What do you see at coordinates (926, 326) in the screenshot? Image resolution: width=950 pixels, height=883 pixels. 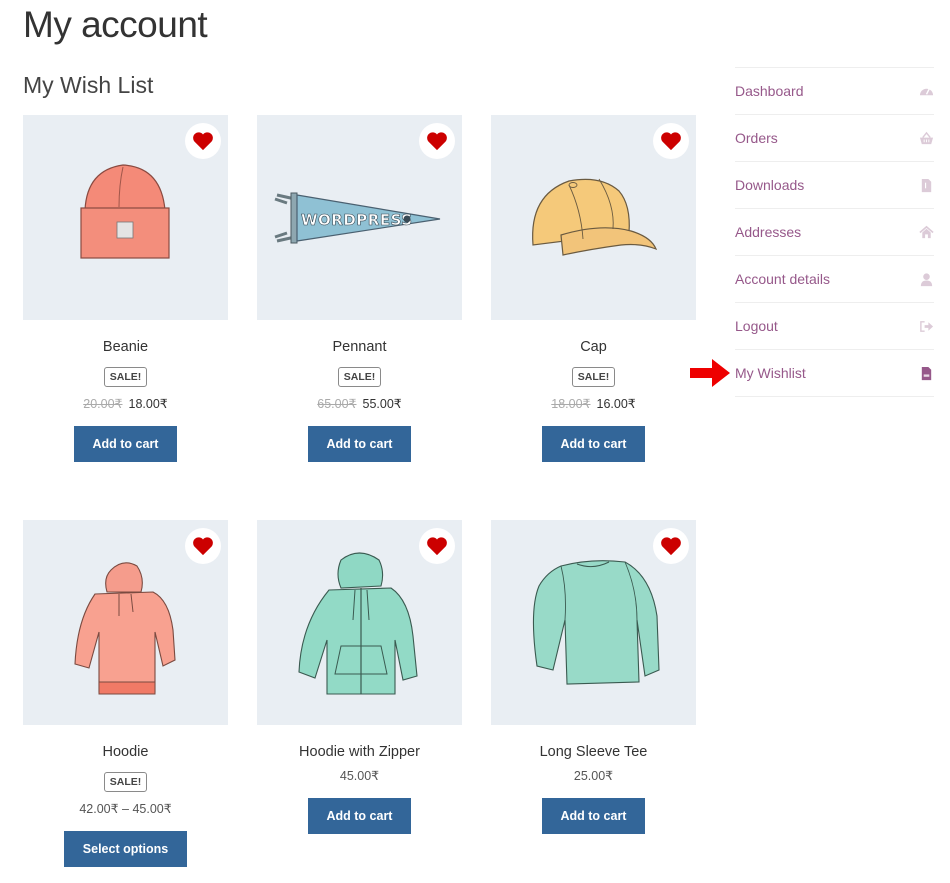 I see `sign-out-icon` at bounding box center [926, 326].